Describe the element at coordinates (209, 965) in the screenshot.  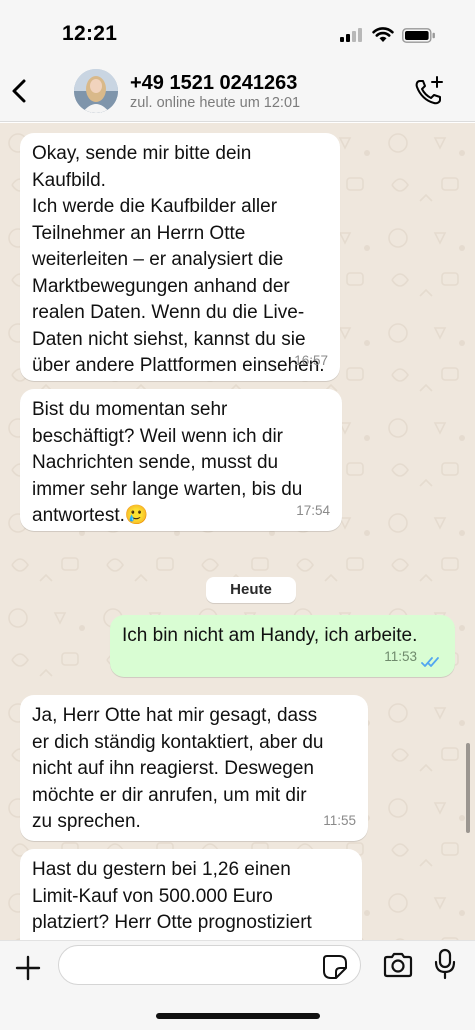
I see `message-input` at that location.